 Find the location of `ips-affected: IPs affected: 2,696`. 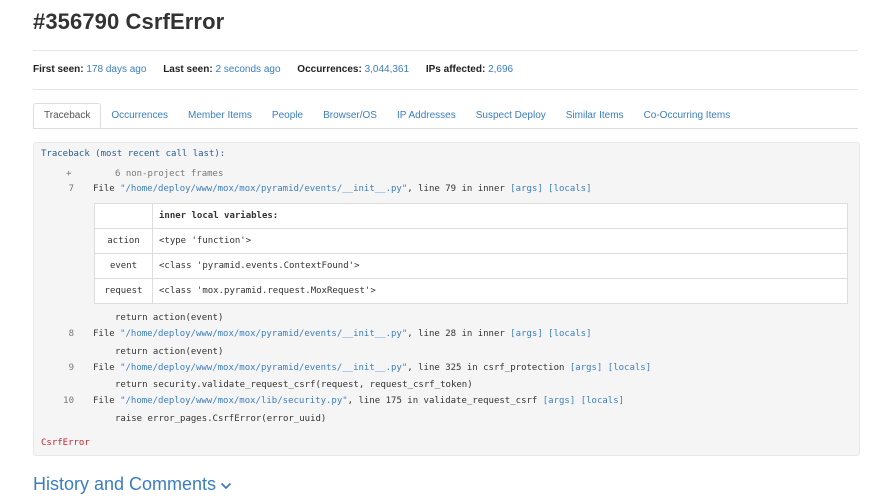

ips-affected: IPs affected: 2,696 is located at coordinates (469, 69).